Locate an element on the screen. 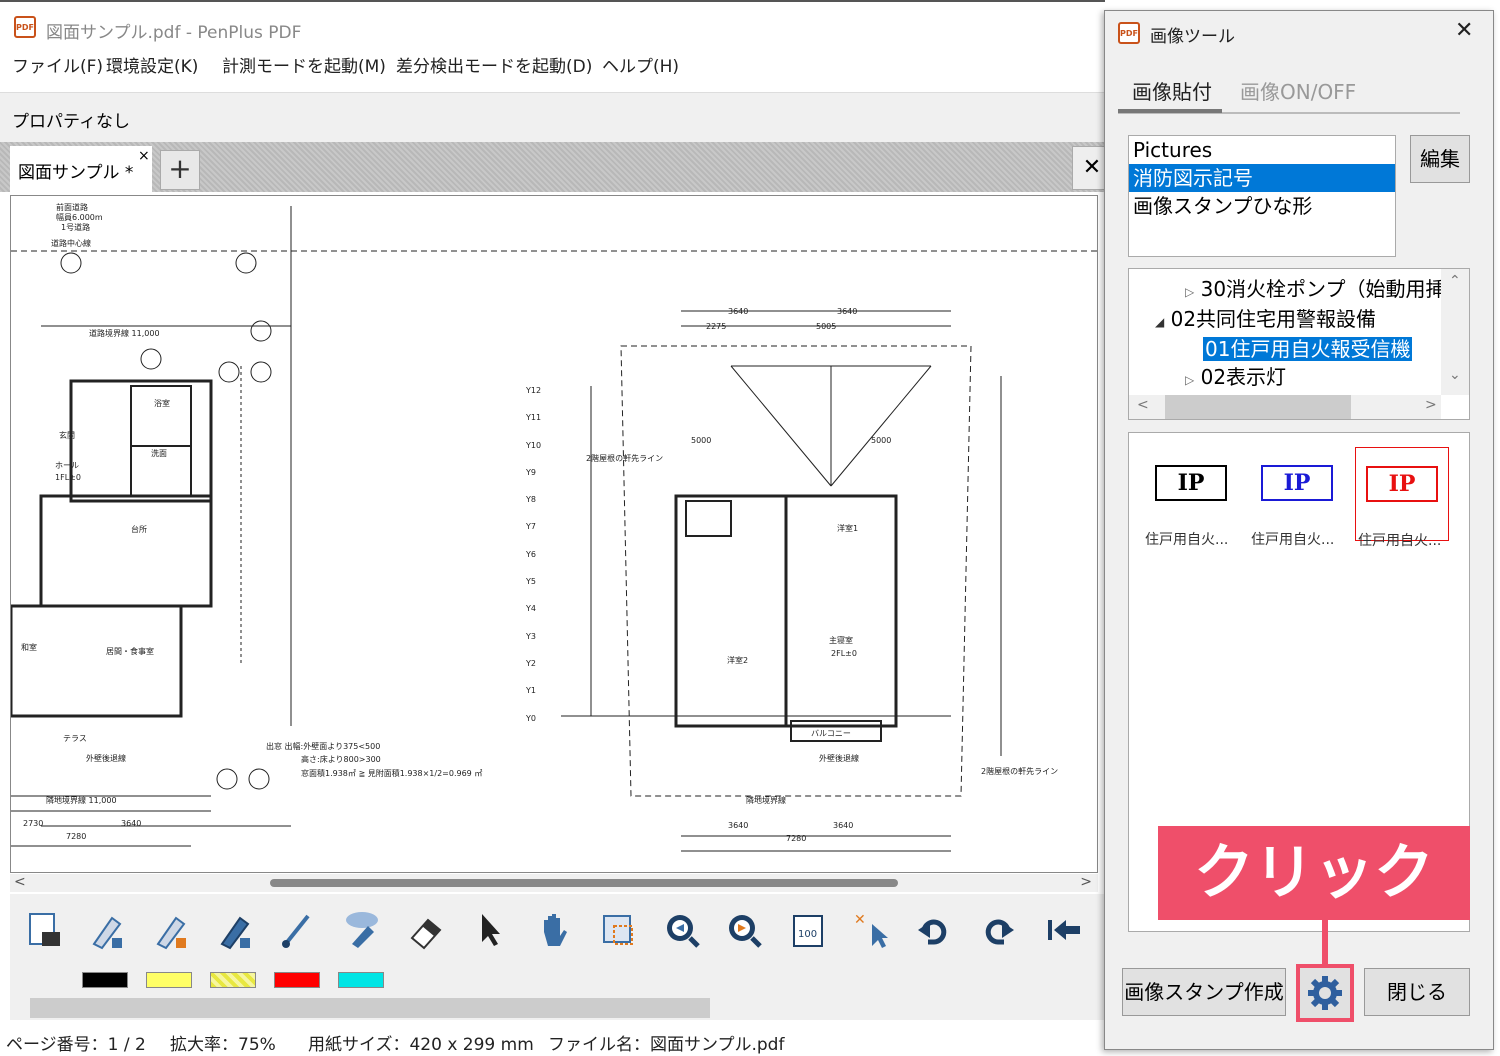 This screenshot has width=1500, height=1056. svg-text: 100 is located at coordinates (807, 934).